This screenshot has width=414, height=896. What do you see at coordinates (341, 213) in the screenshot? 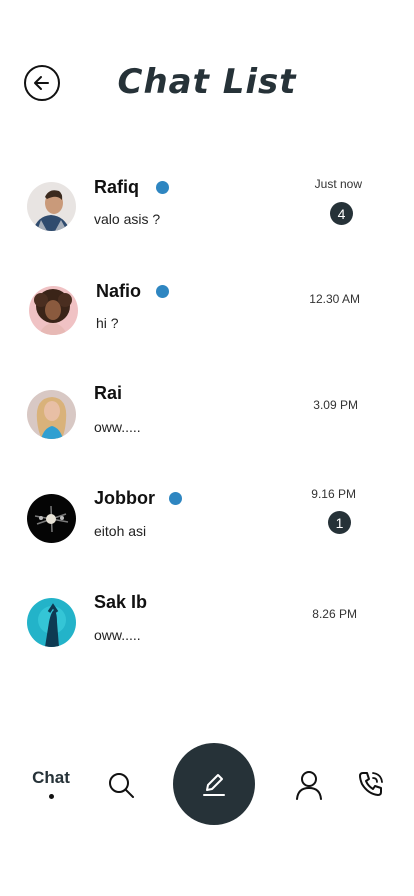
I see `unread-badge: 4` at bounding box center [341, 213].